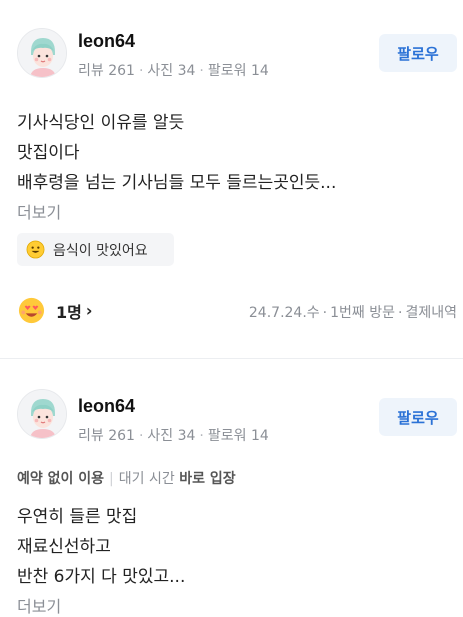 This screenshot has height=617, width=463. I want to click on review-text-line: 우연히 들른 맛집, so click(77, 517).